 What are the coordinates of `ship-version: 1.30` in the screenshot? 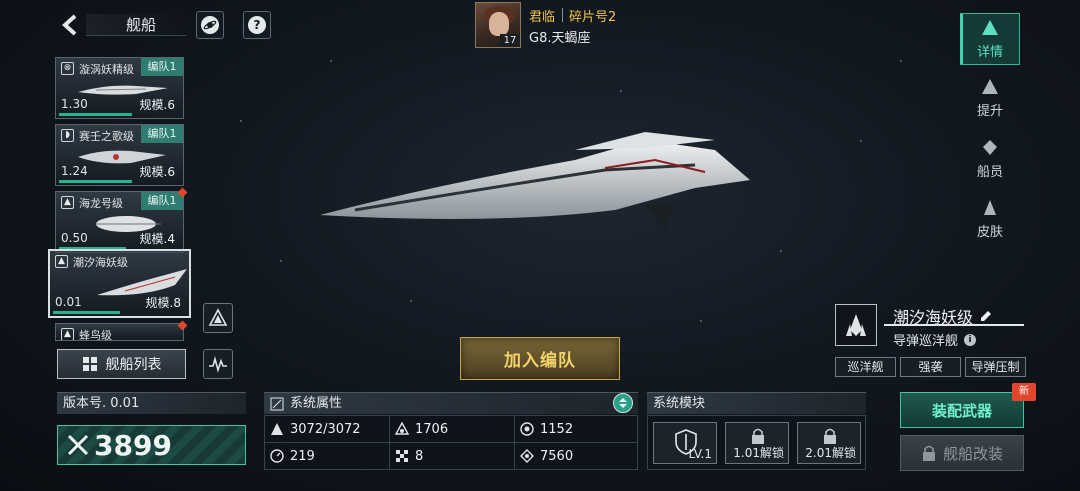 It's located at (74, 104).